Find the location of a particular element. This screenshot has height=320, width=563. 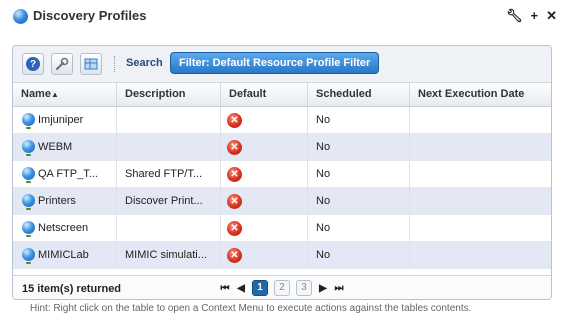

table-row: MIMICLab MIMIC simulati... ✕ No is located at coordinates (282, 255).